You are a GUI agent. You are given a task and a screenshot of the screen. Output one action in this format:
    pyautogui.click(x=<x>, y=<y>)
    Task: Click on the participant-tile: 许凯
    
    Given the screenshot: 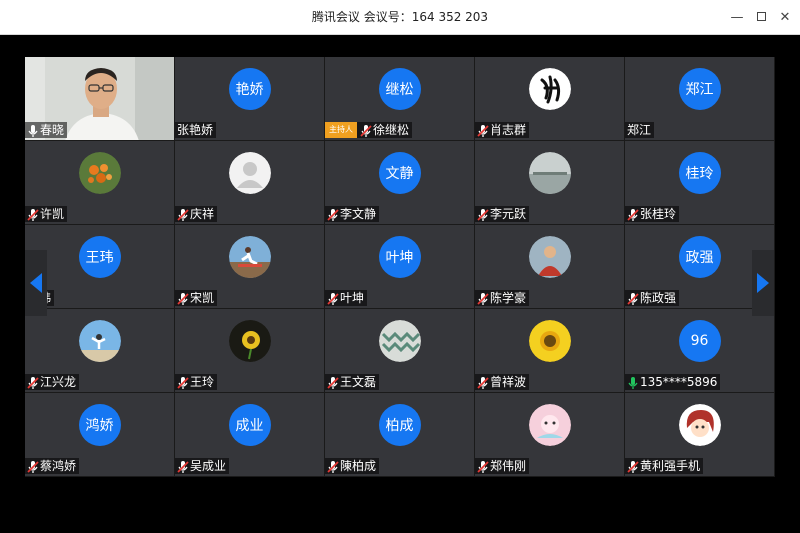 What is the action you would take?
    pyautogui.click(x=100, y=183)
    